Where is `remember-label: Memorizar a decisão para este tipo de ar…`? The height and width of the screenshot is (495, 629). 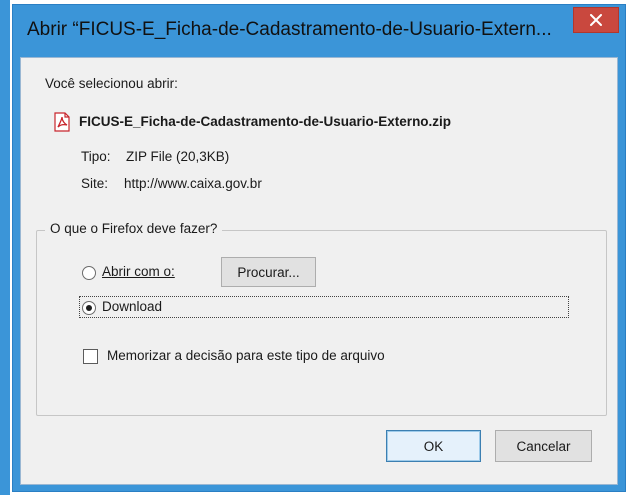
remember-label: Memorizar a decisão para este tipo de ar… is located at coordinates (246, 355).